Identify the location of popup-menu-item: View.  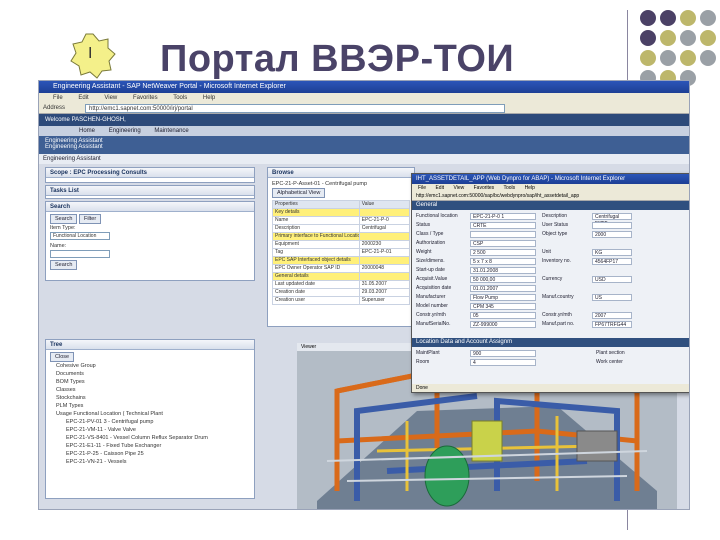
(458, 188).